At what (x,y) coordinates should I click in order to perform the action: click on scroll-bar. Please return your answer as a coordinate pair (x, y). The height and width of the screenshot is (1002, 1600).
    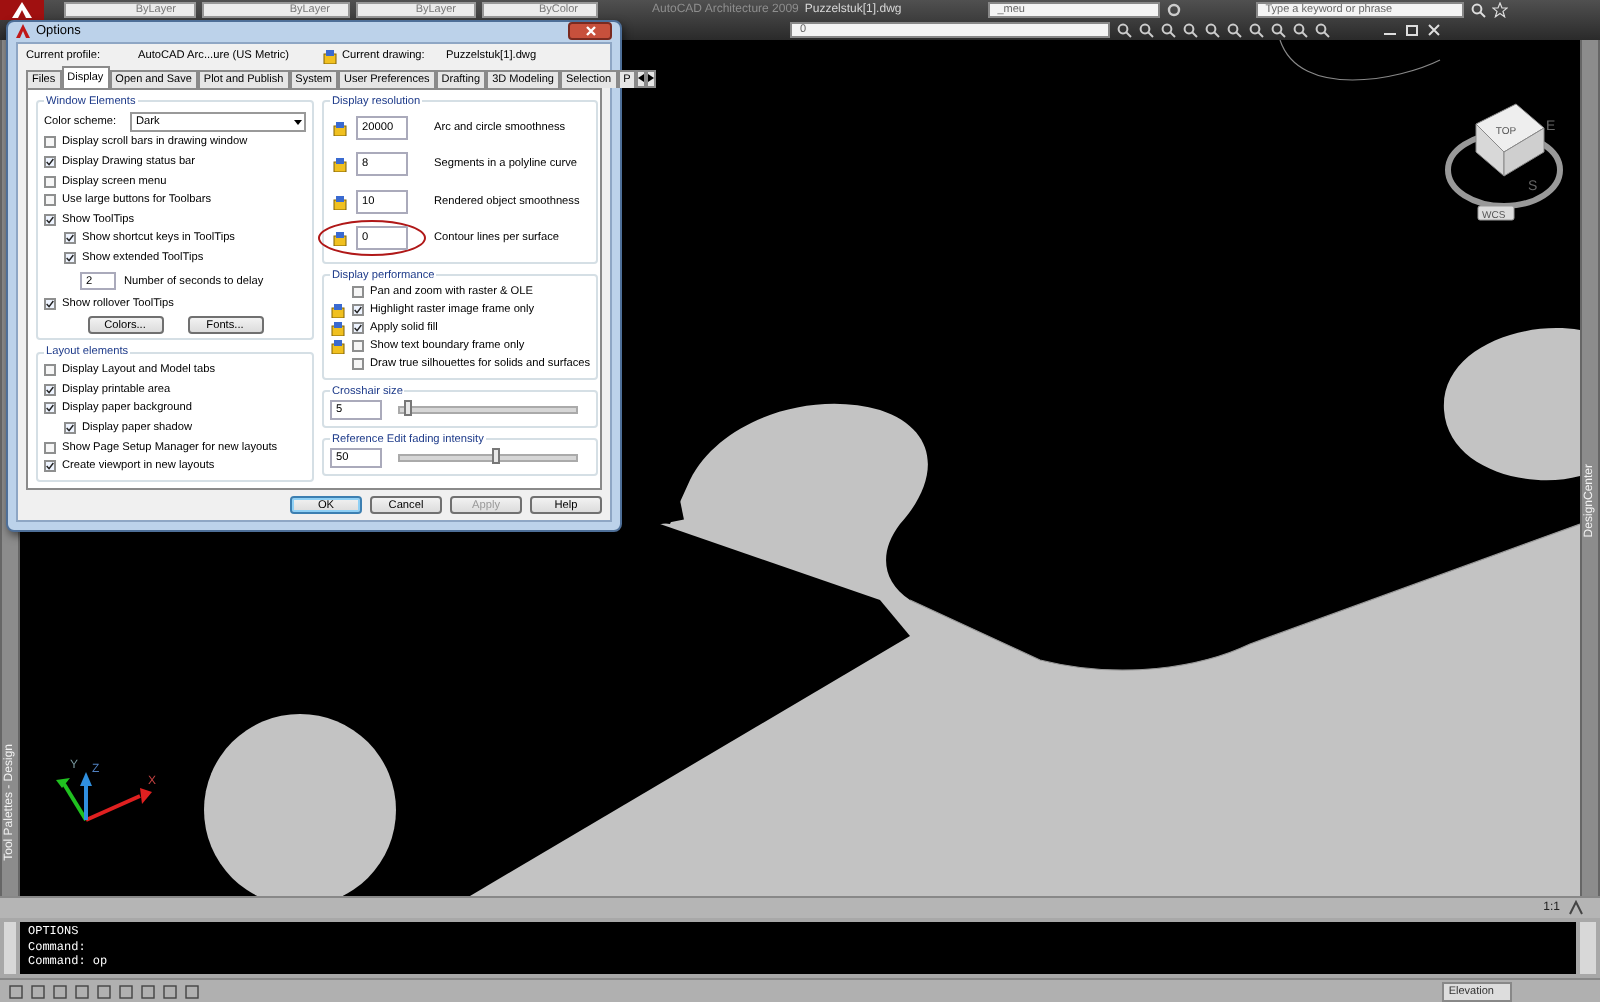
    Looking at the image, I should click on (1588, 948).